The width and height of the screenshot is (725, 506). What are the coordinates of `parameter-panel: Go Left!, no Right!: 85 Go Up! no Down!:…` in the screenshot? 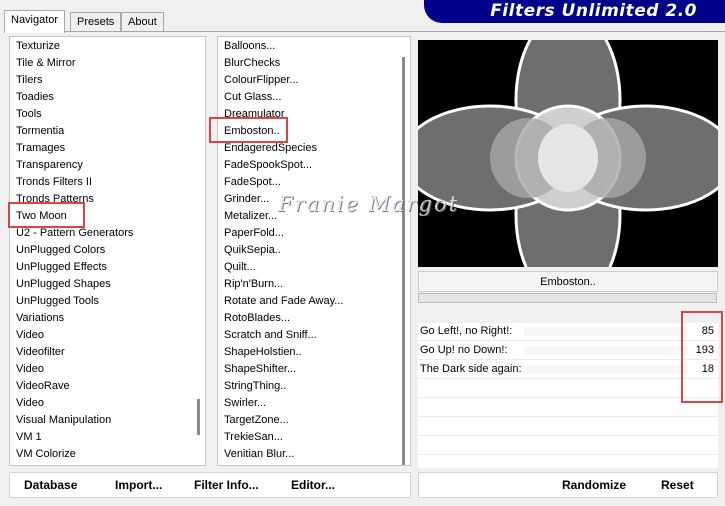 It's located at (568, 395).